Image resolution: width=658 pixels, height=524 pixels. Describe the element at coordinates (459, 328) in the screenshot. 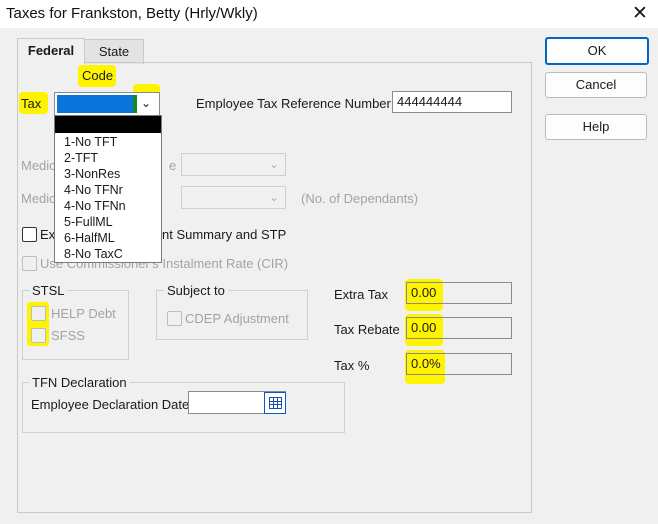

I see `tax-rebate-input: 0.00` at that location.